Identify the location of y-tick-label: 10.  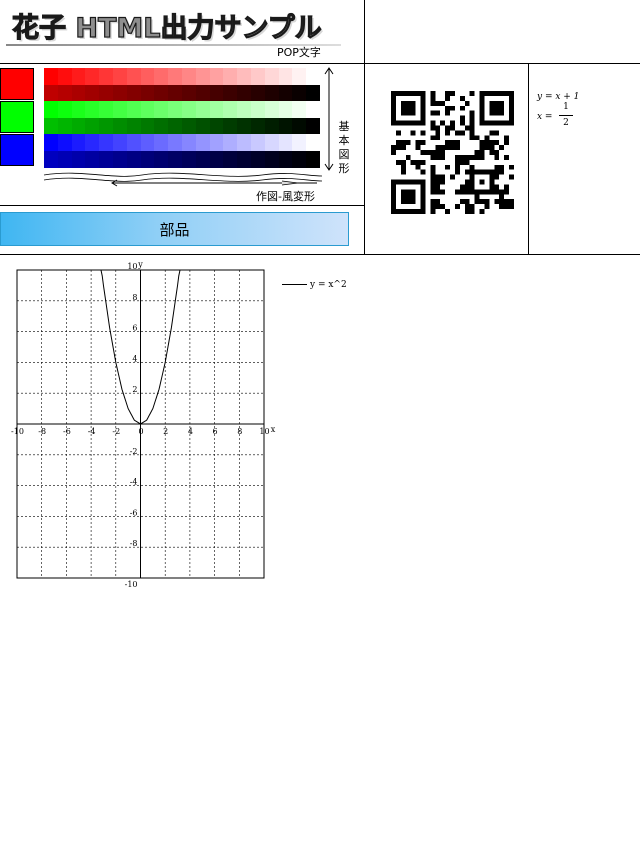
(132, 266).